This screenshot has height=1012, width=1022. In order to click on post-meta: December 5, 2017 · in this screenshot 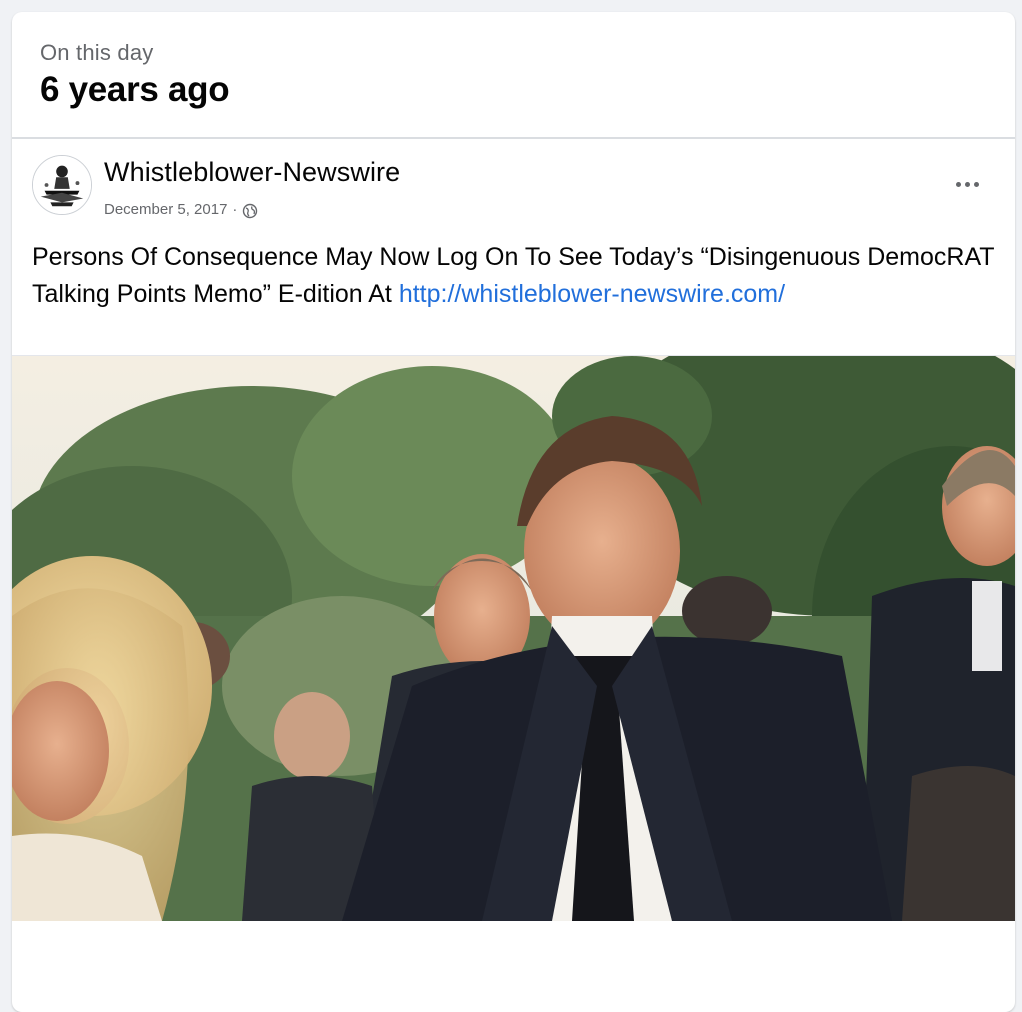, I will do `click(181, 209)`.